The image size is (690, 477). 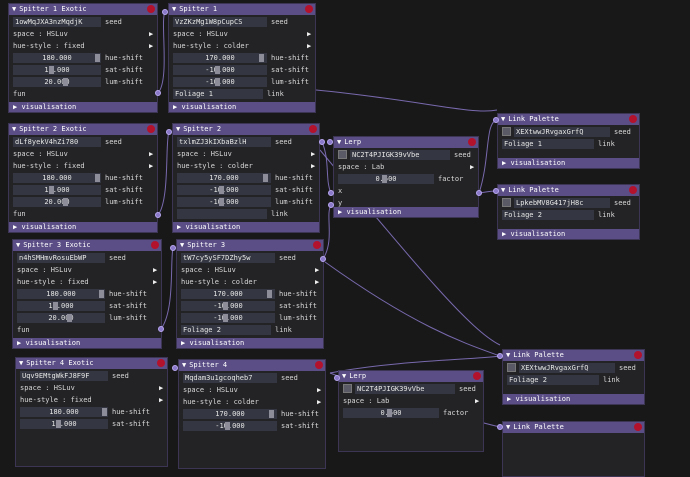 What do you see at coordinates (61, 258) in the screenshot?
I see `seed-input: n4hSMHmvRosuEbWP` at bounding box center [61, 258].